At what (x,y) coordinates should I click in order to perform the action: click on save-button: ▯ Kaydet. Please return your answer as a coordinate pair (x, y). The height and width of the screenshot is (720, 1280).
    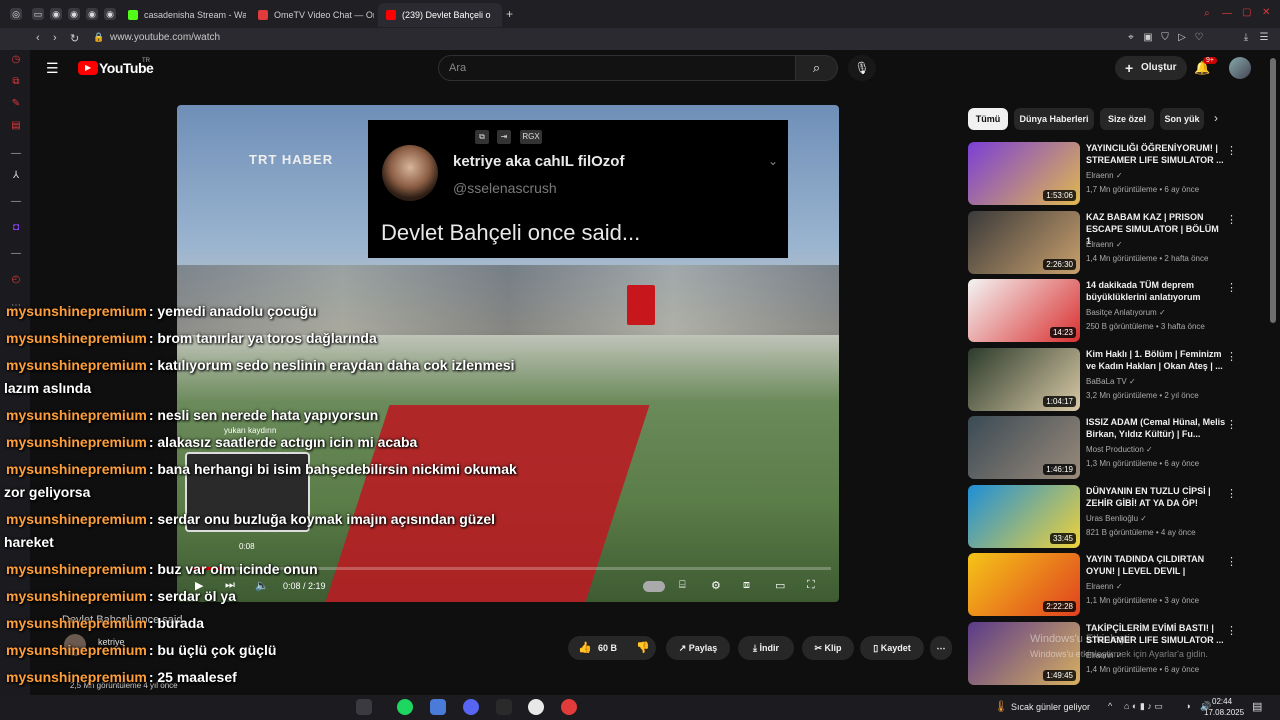
    Looking at the image, I should click on (892, 648).